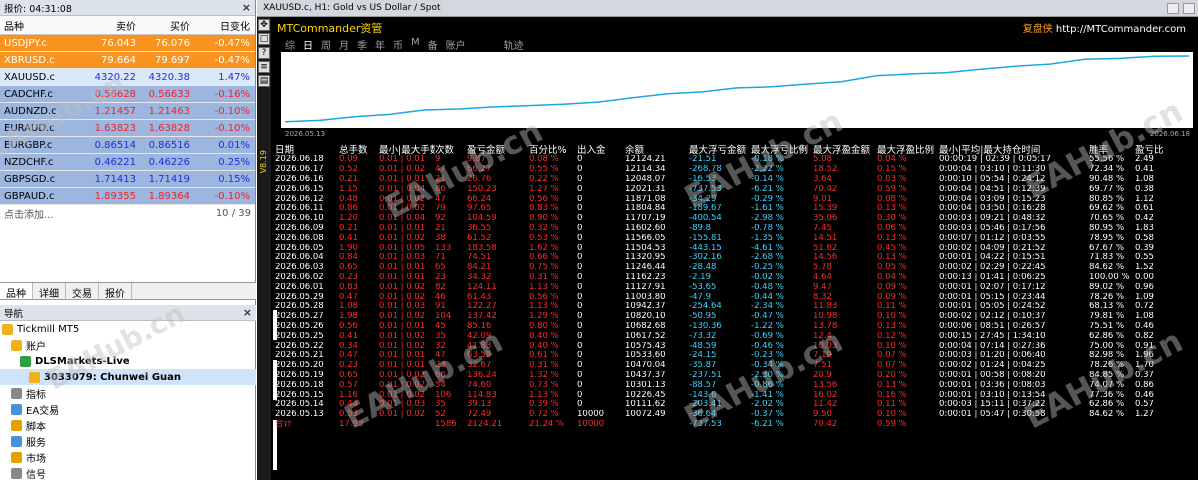  What do you see at coordinates (992, 170) in the screenshot?
I see `table-cell: 0:00:04 | 03:10 | 0:11:30` at bounding box center [992, 170].